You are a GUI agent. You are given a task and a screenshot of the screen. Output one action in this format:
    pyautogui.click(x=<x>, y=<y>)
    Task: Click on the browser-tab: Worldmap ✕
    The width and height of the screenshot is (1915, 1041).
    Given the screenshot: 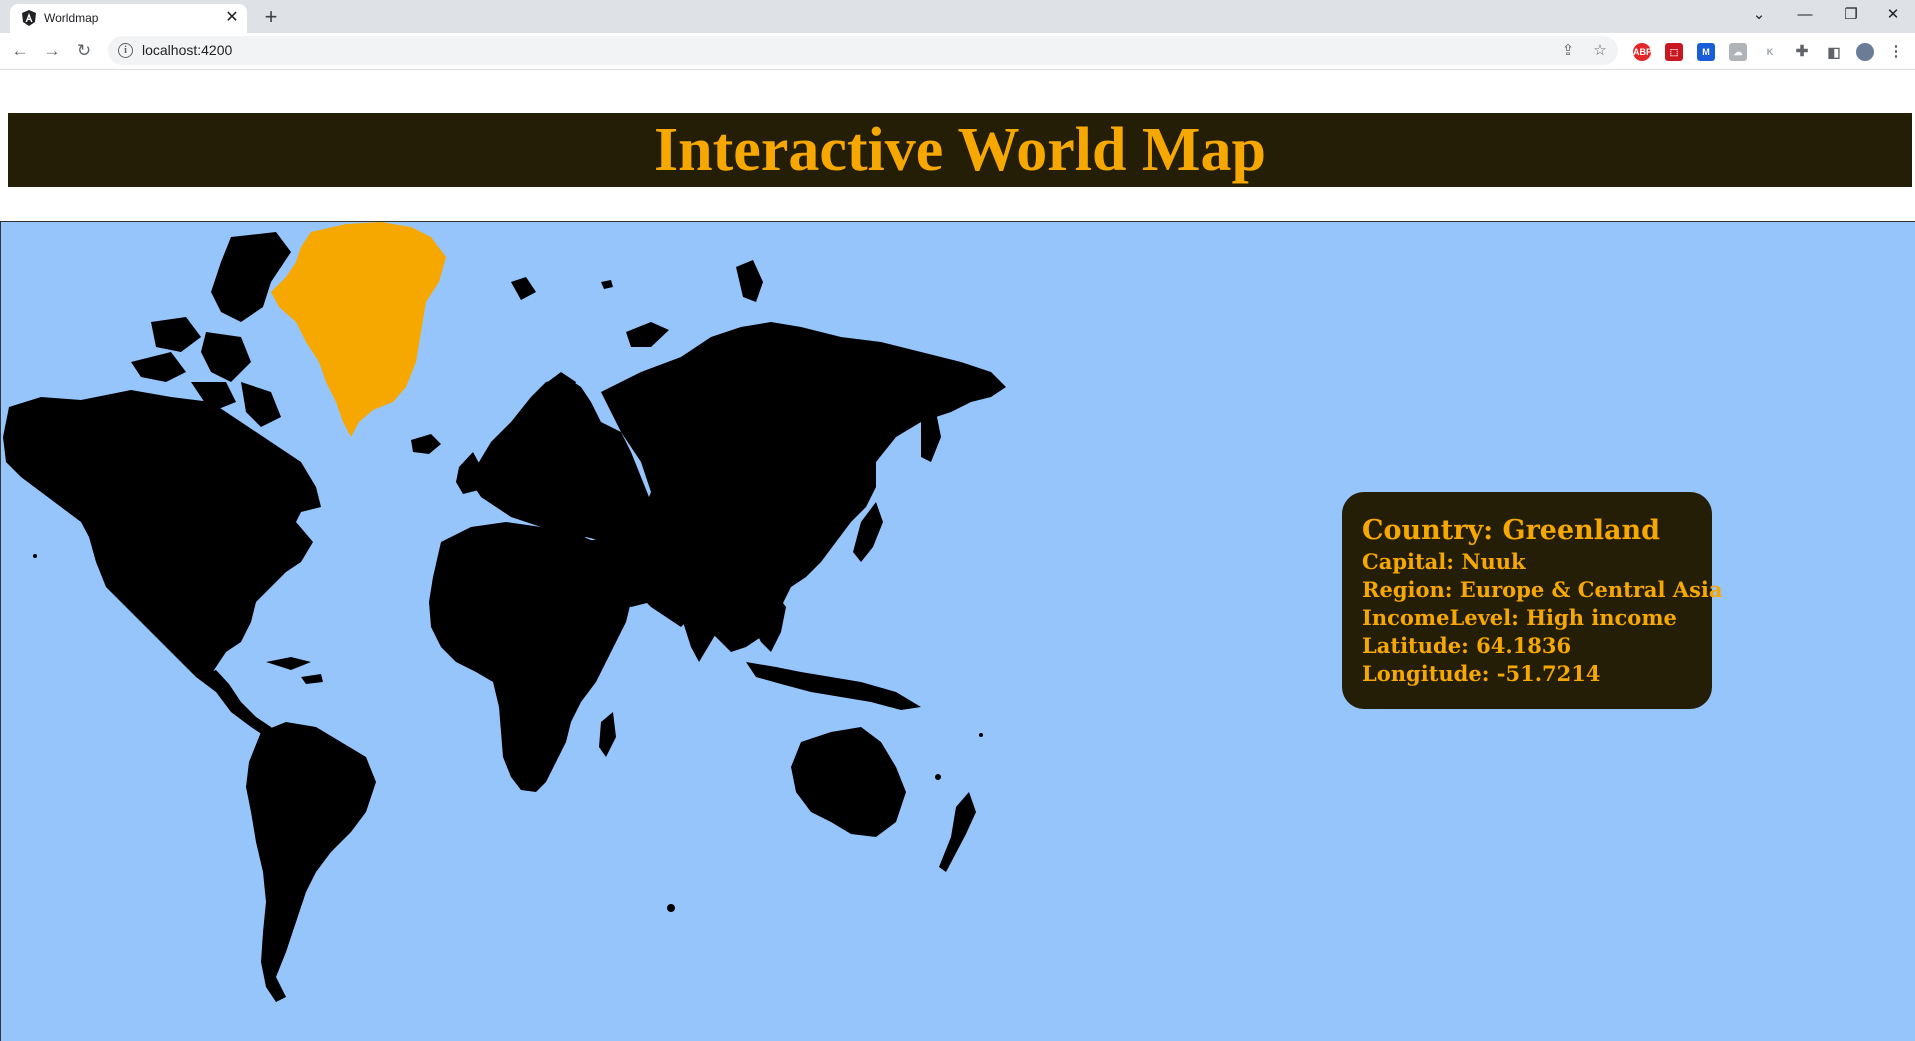 What is the action you would take?
    pyautogui.click(x=128, y=18)
    